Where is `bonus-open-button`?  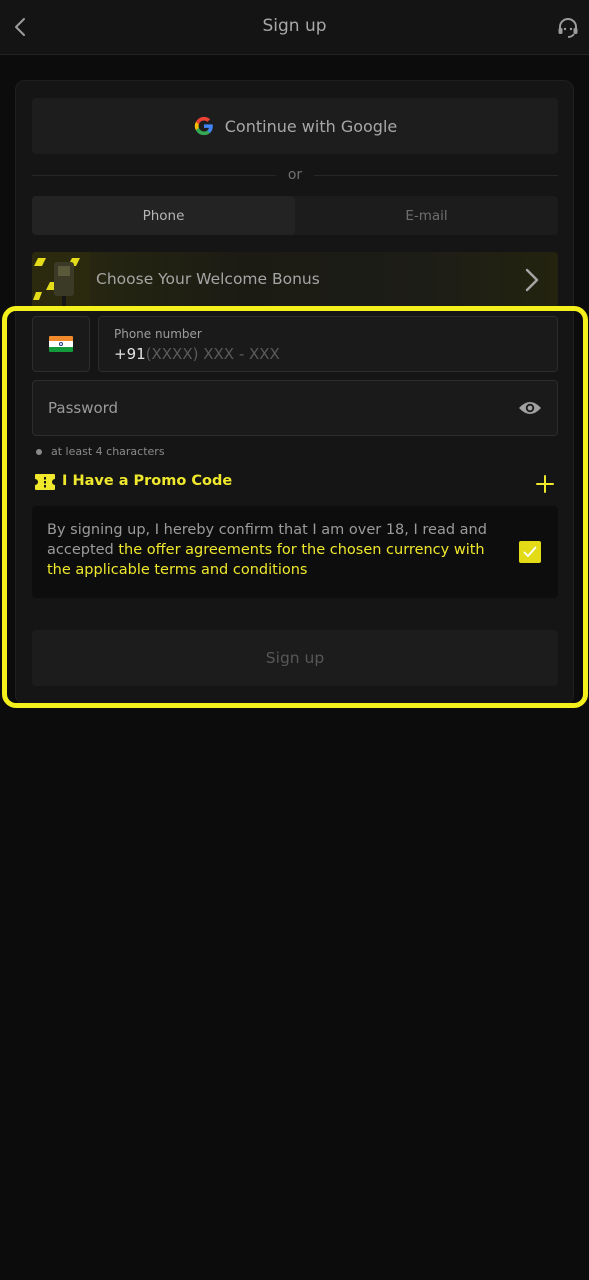 bonus-open-button is located at coordinates (532, 280).